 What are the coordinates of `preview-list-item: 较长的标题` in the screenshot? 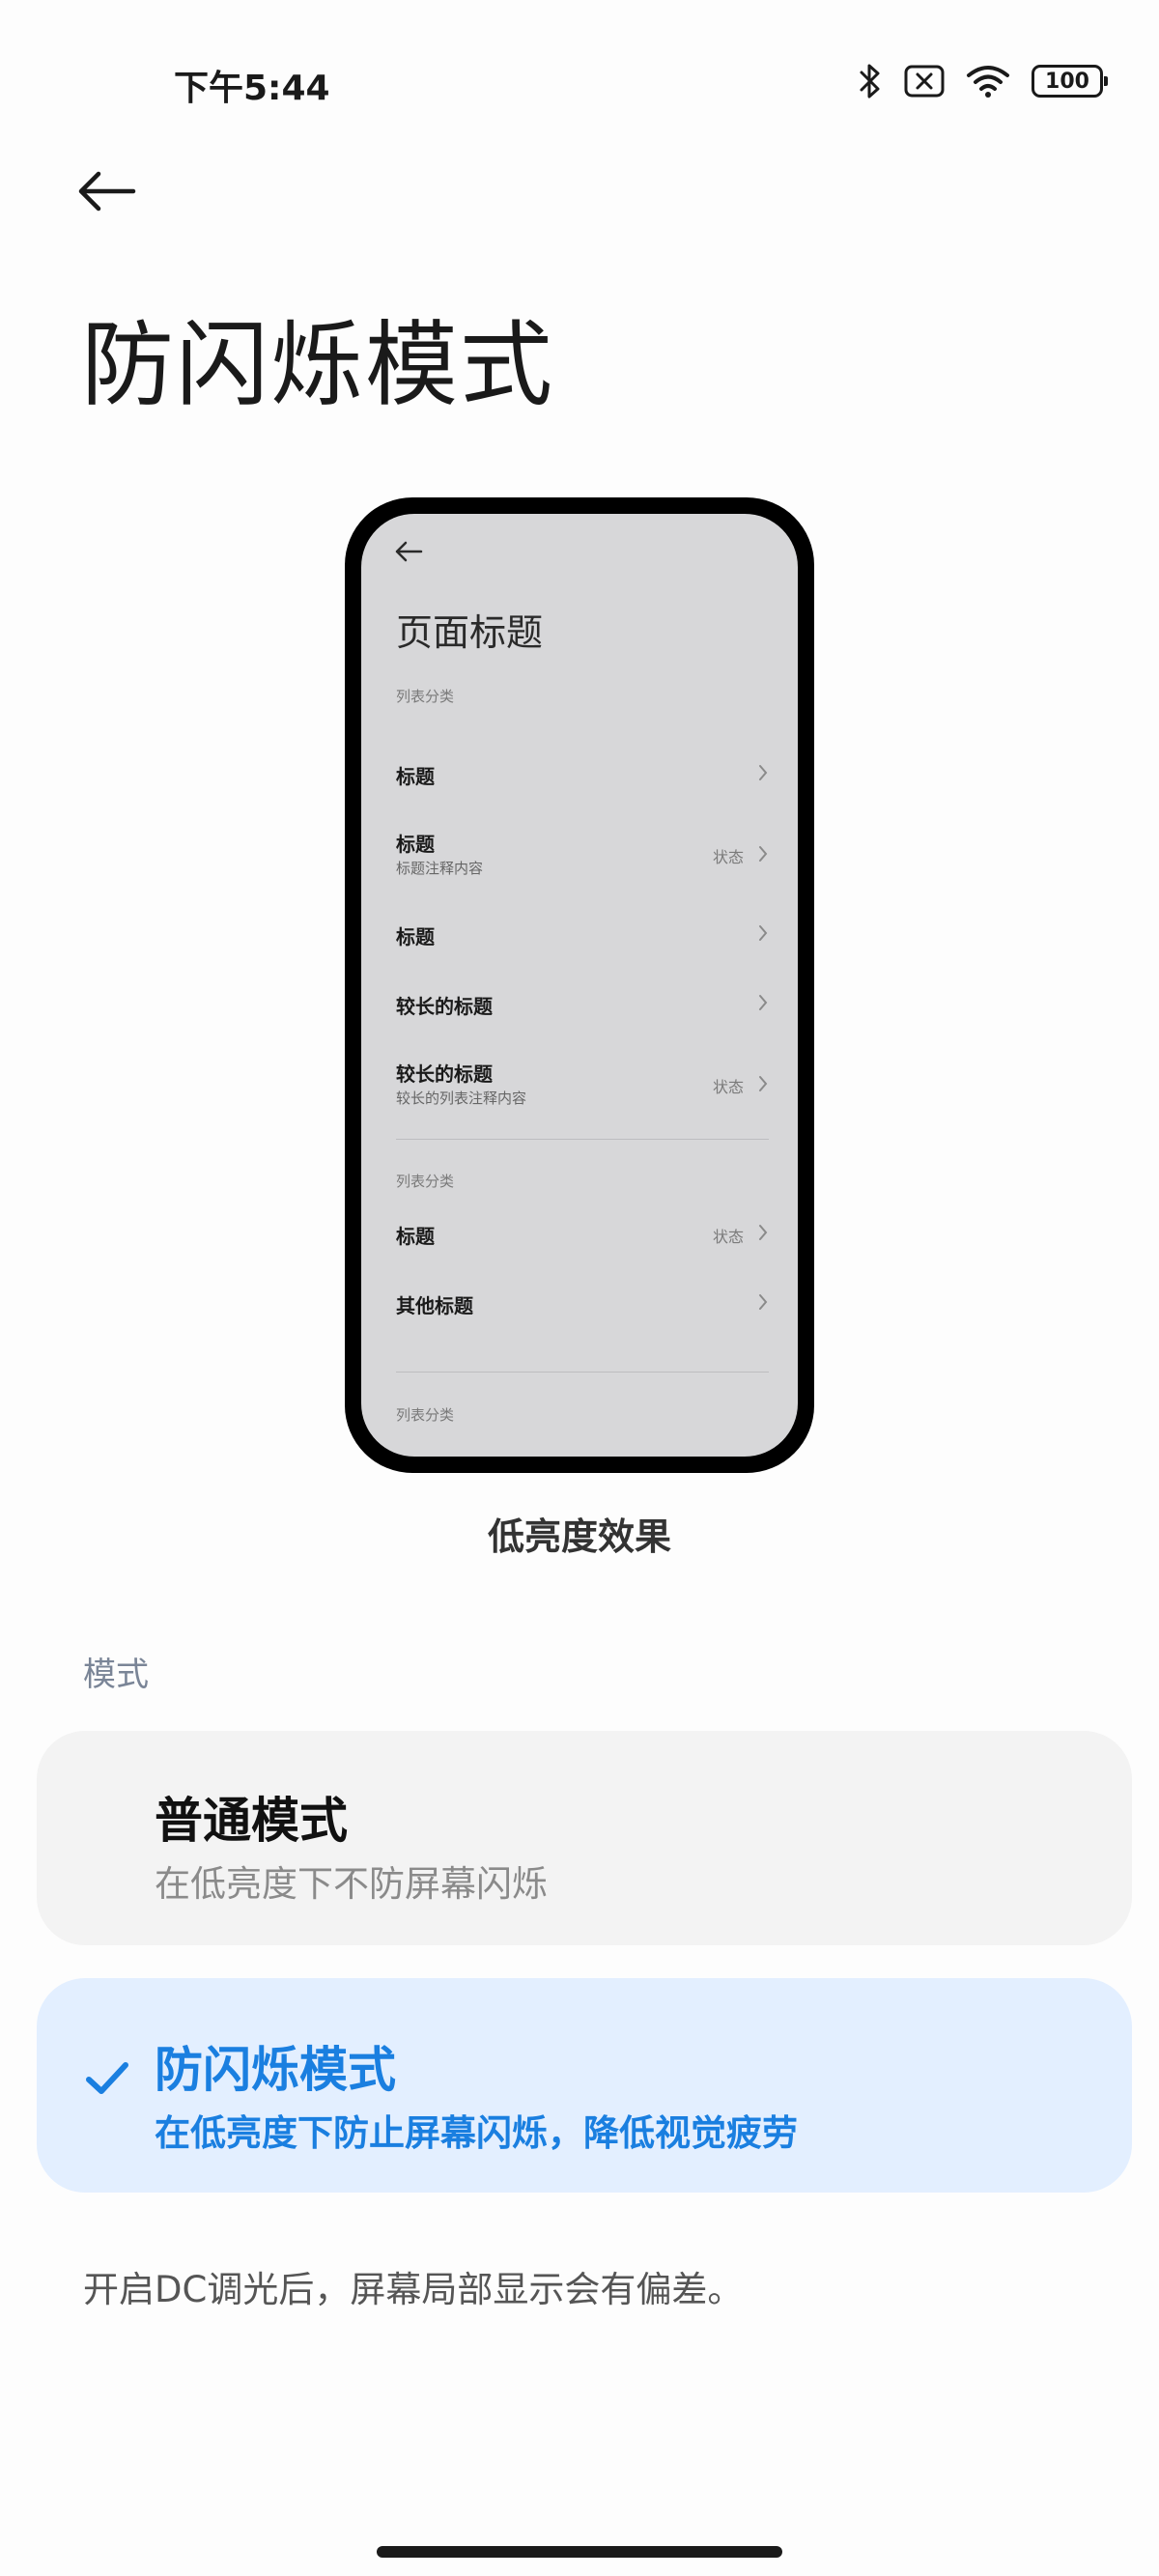 It's located at (582, 1003).